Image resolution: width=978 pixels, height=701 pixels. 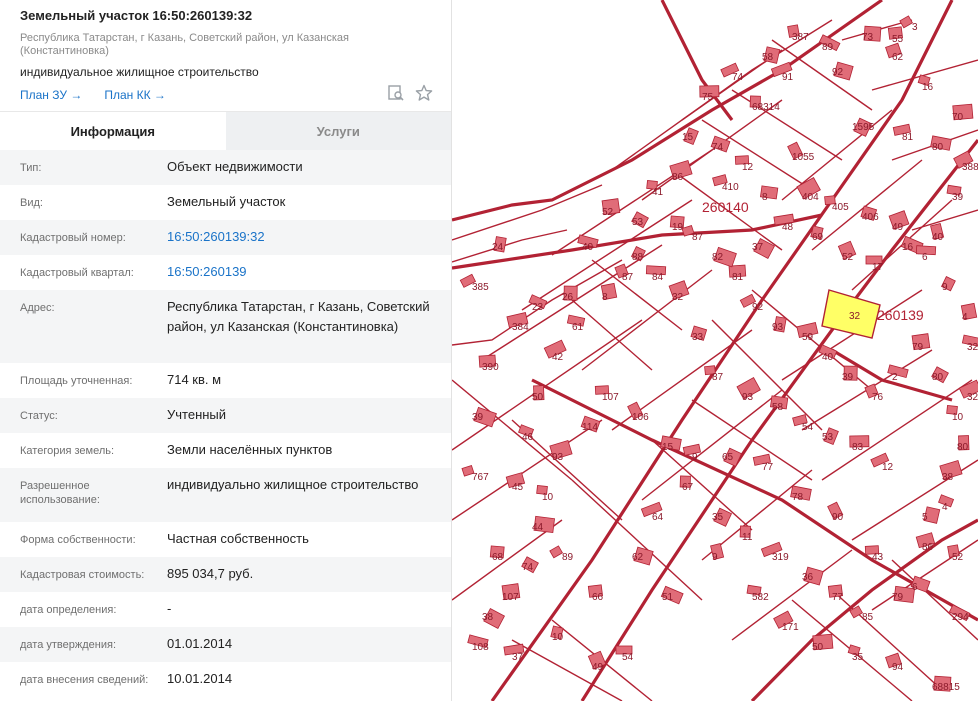 I want to click on row-type: Тип: Объект недвижимости, so click(x=225, y=167).